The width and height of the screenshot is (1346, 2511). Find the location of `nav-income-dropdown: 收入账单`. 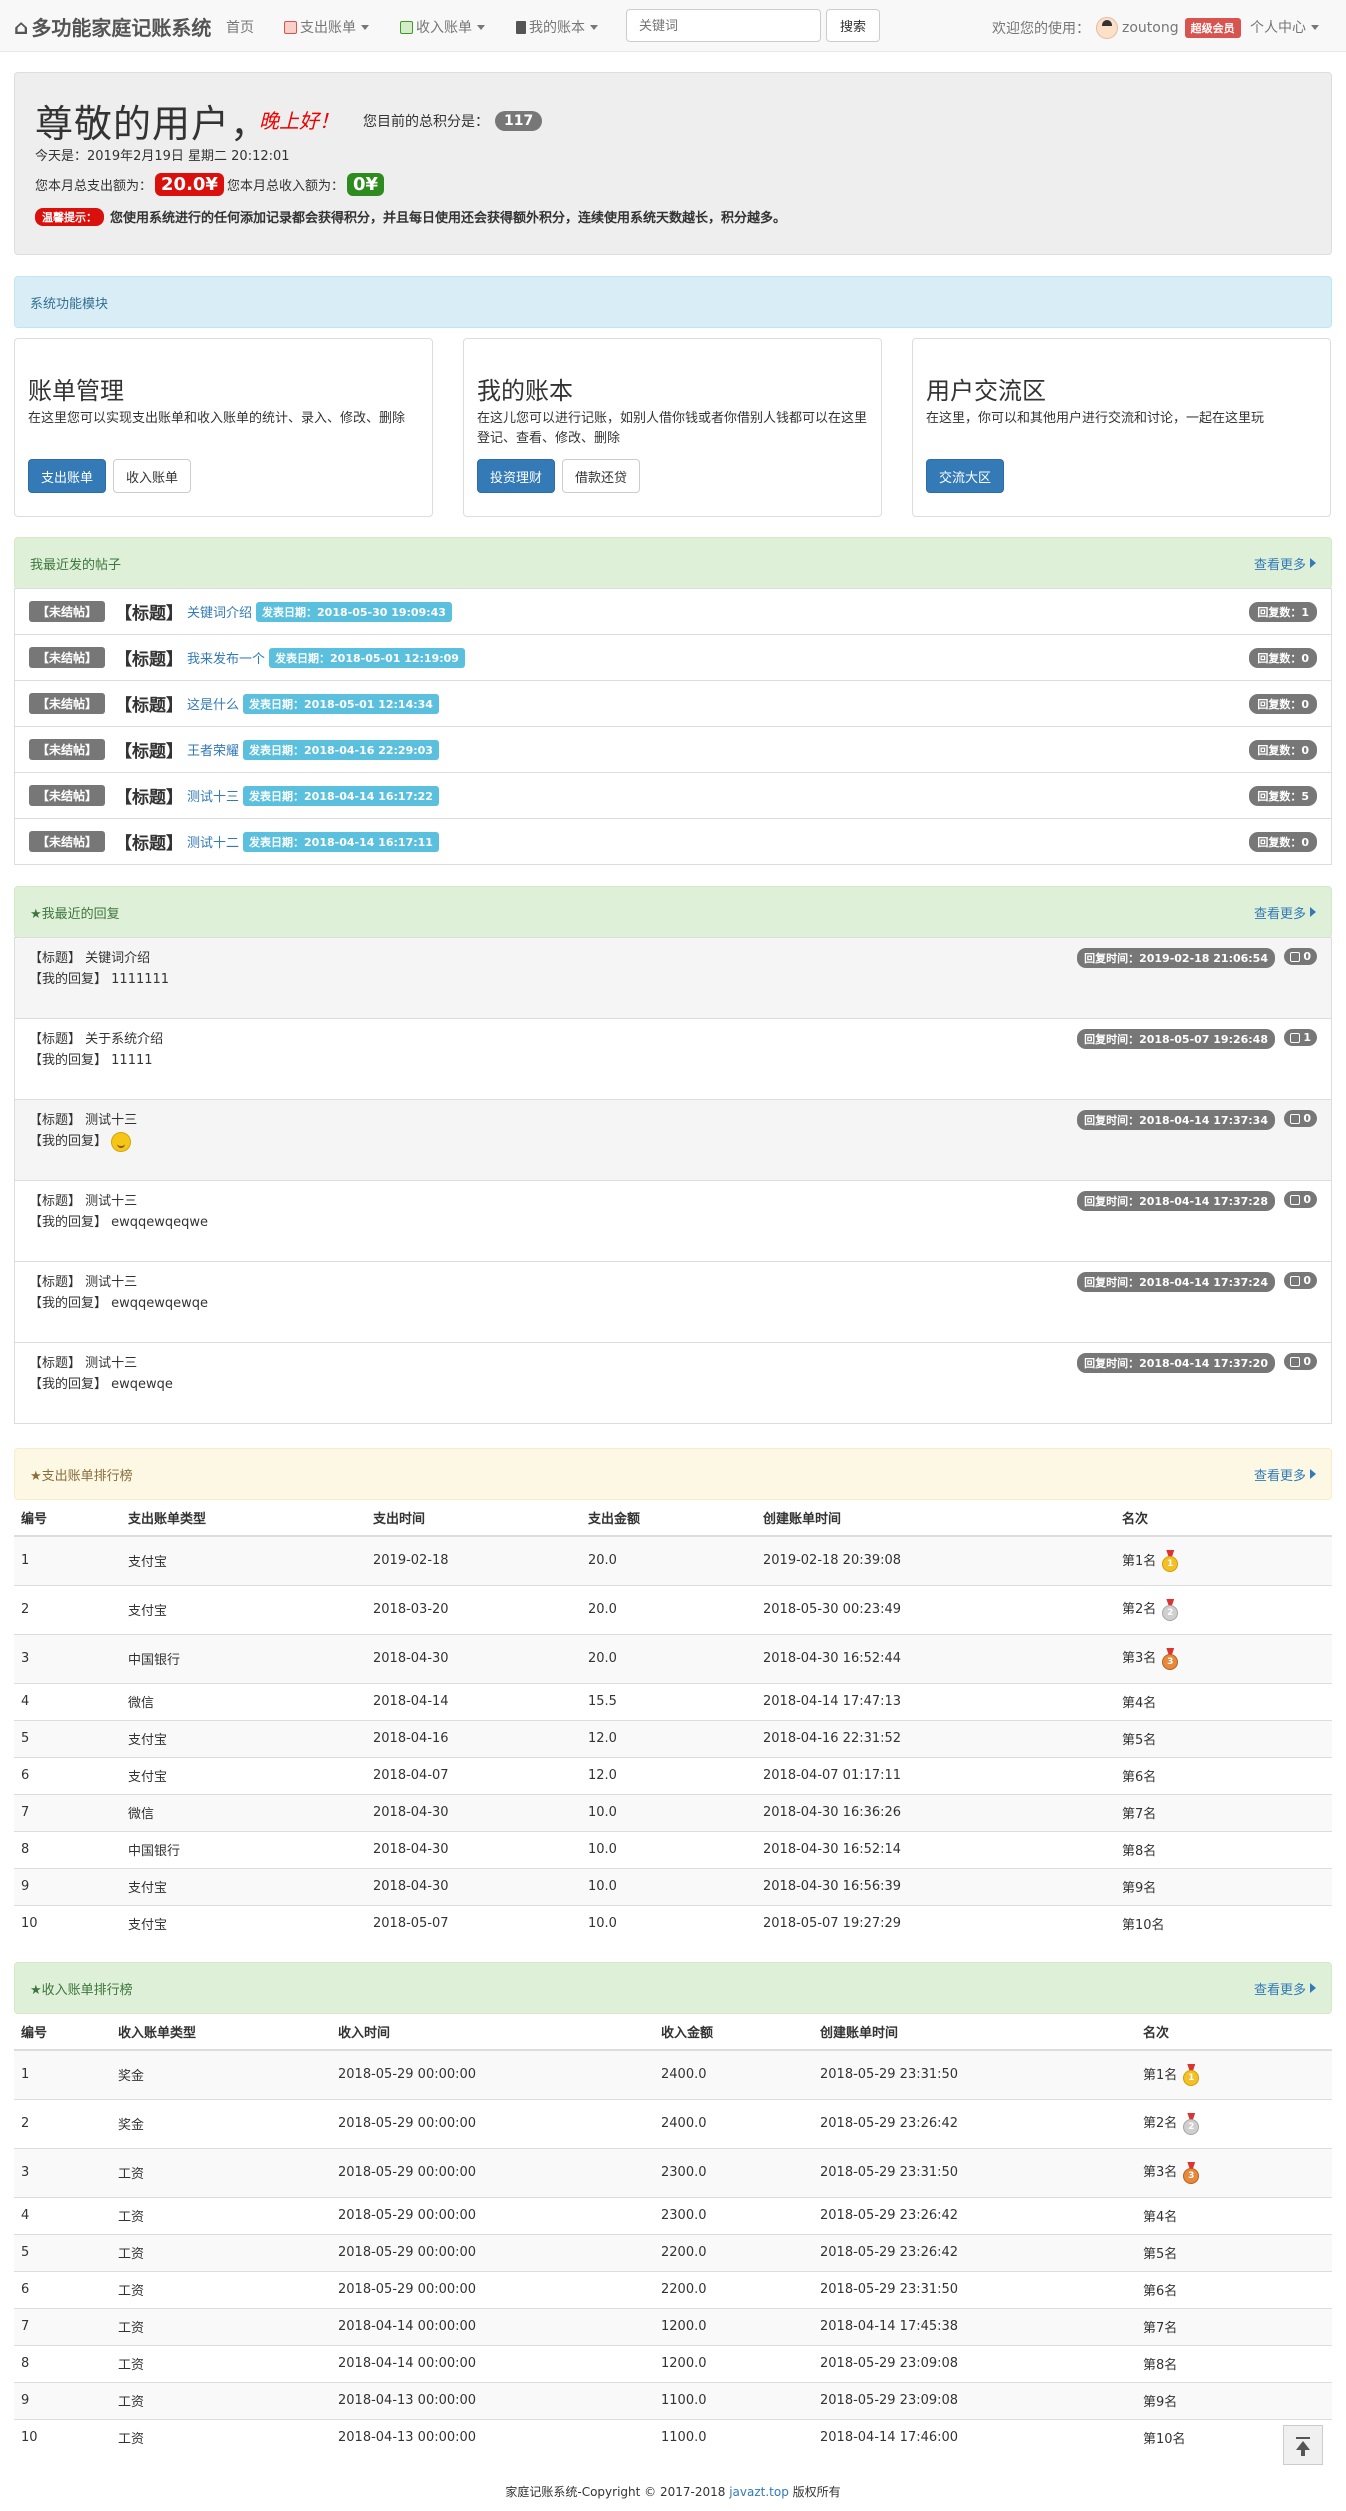

nav-income-dropdown: 收入账单 is located at coordinates (442, 27).